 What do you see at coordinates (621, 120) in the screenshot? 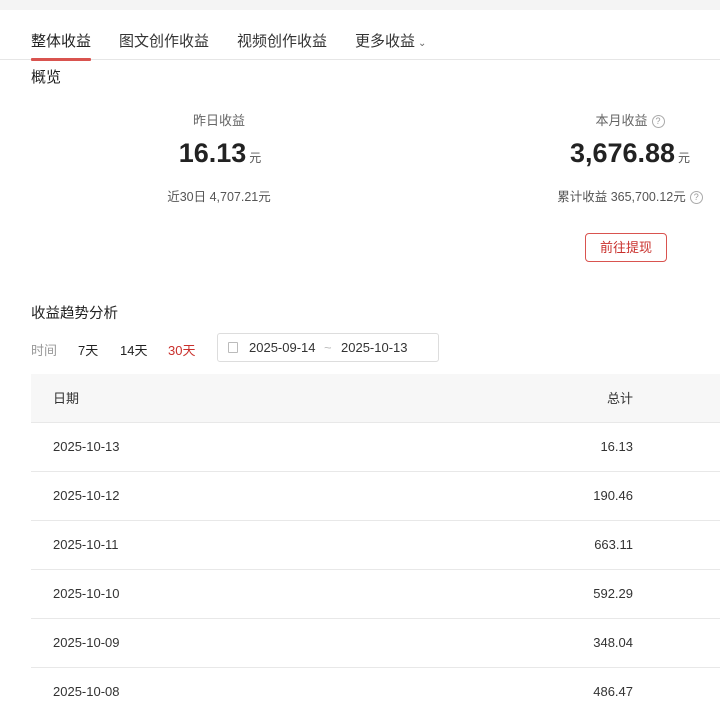
I see `month-label: 本月收益` at bounding box center [621, 120].